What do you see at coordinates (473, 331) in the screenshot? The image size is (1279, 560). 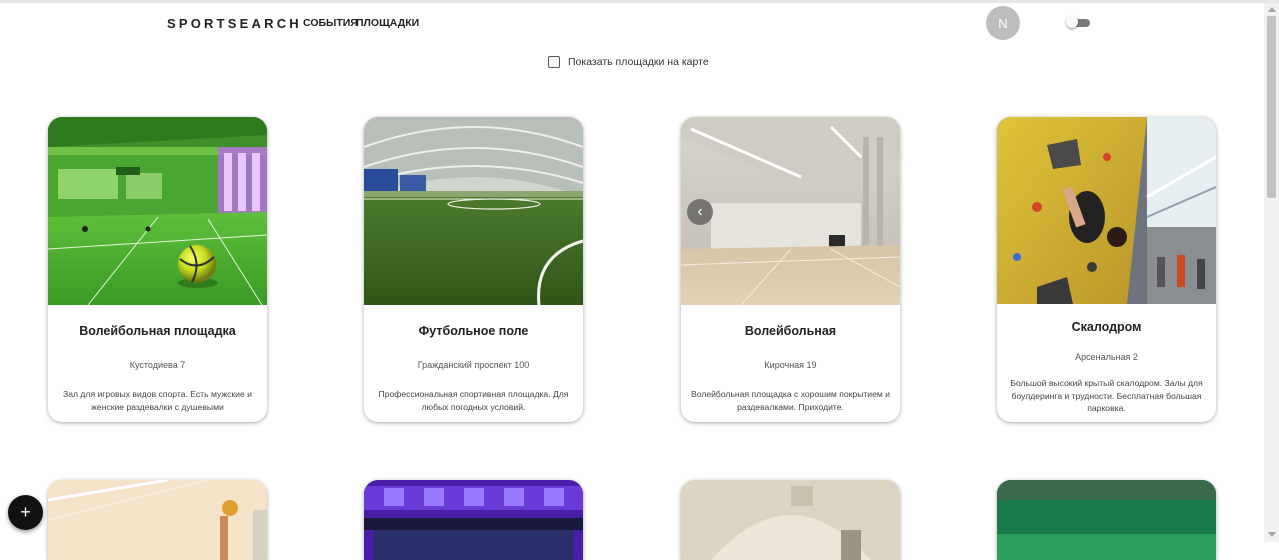 I see `card-title: Футбольное поле` at bounding box center [473, 331].